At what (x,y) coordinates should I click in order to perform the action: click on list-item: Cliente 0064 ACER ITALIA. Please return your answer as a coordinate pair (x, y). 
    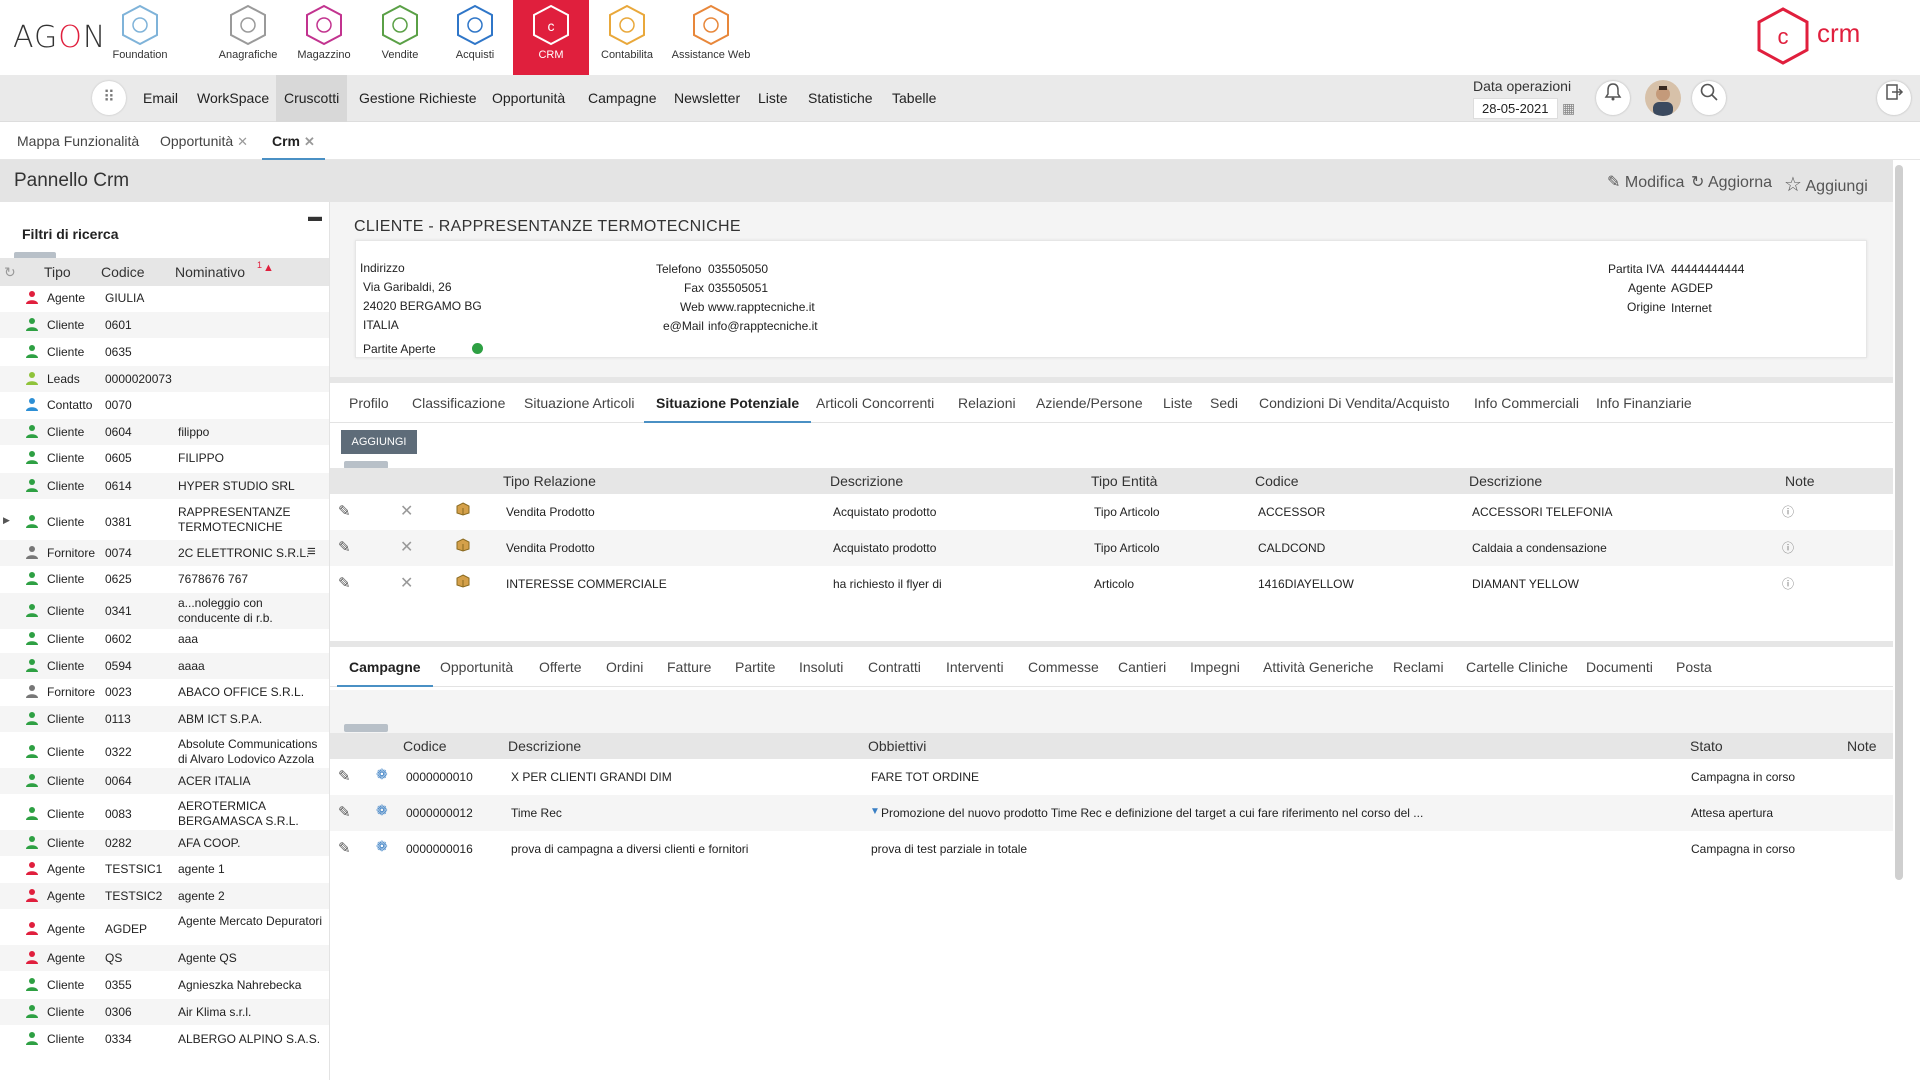
    Looking at the image, I should click on (164, 781).